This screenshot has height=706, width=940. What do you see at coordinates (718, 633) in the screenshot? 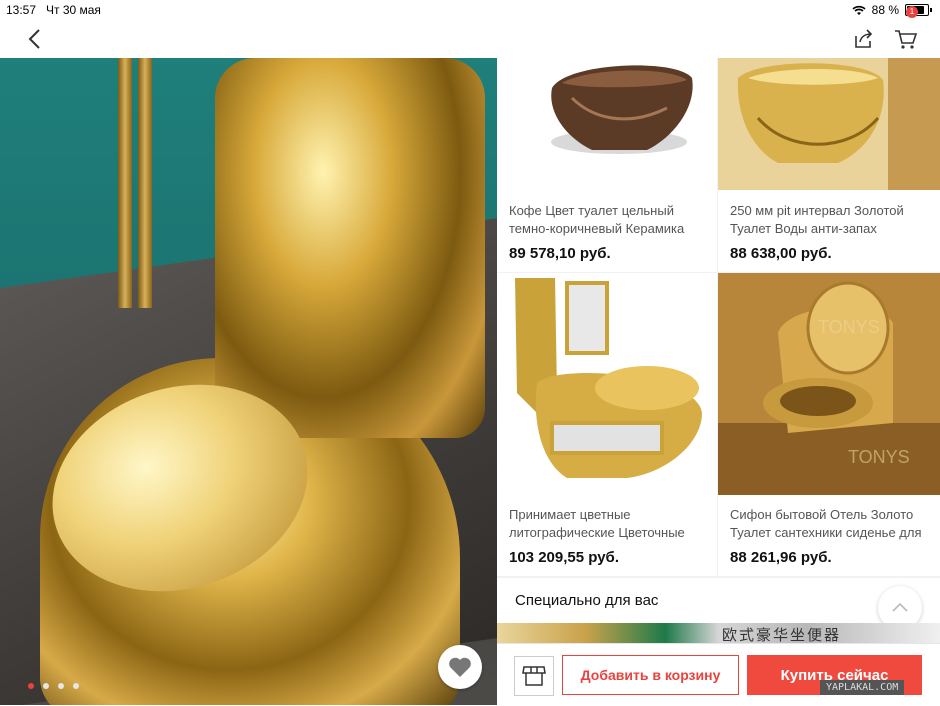
I see `promo-banner: 欧式豪华坐便器` at bounding box center [718, 633].